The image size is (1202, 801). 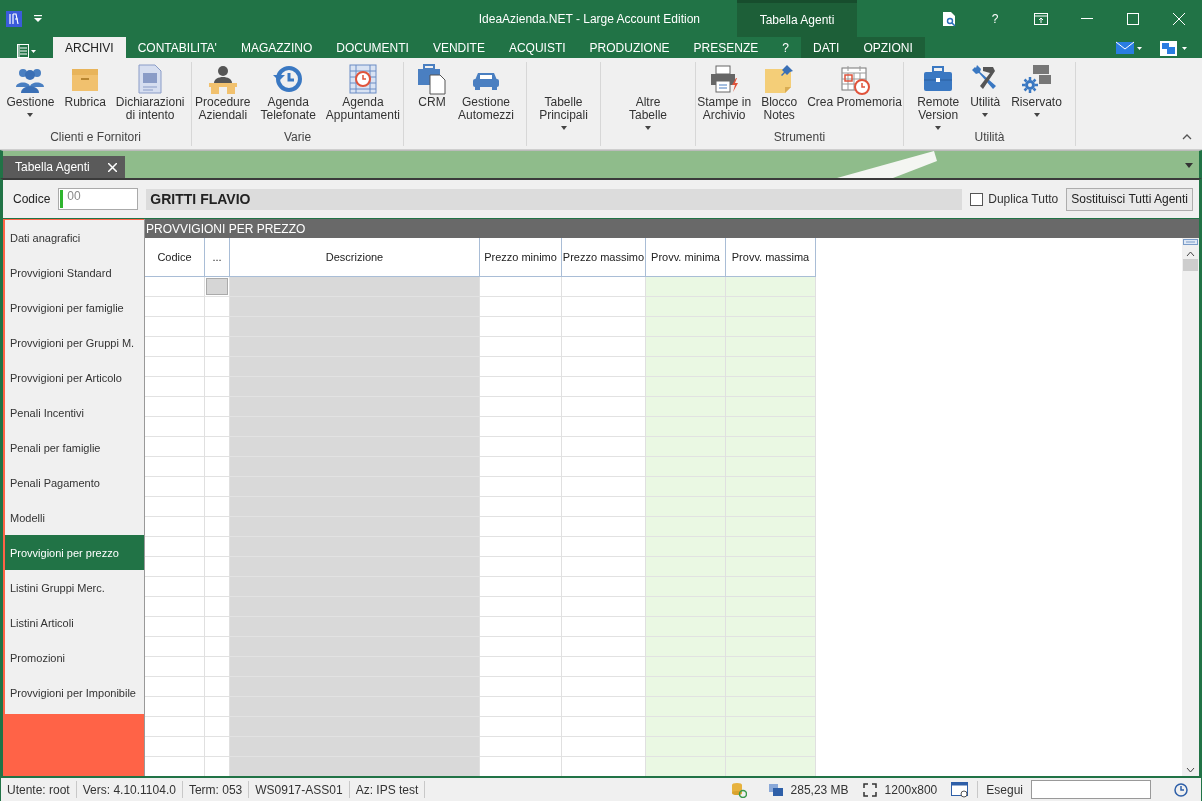 What do you see at coordinates (276, 47) in the screenshot?
I see `ribbon-tab: MAGAZZINO` at bounding box center [276, 47].